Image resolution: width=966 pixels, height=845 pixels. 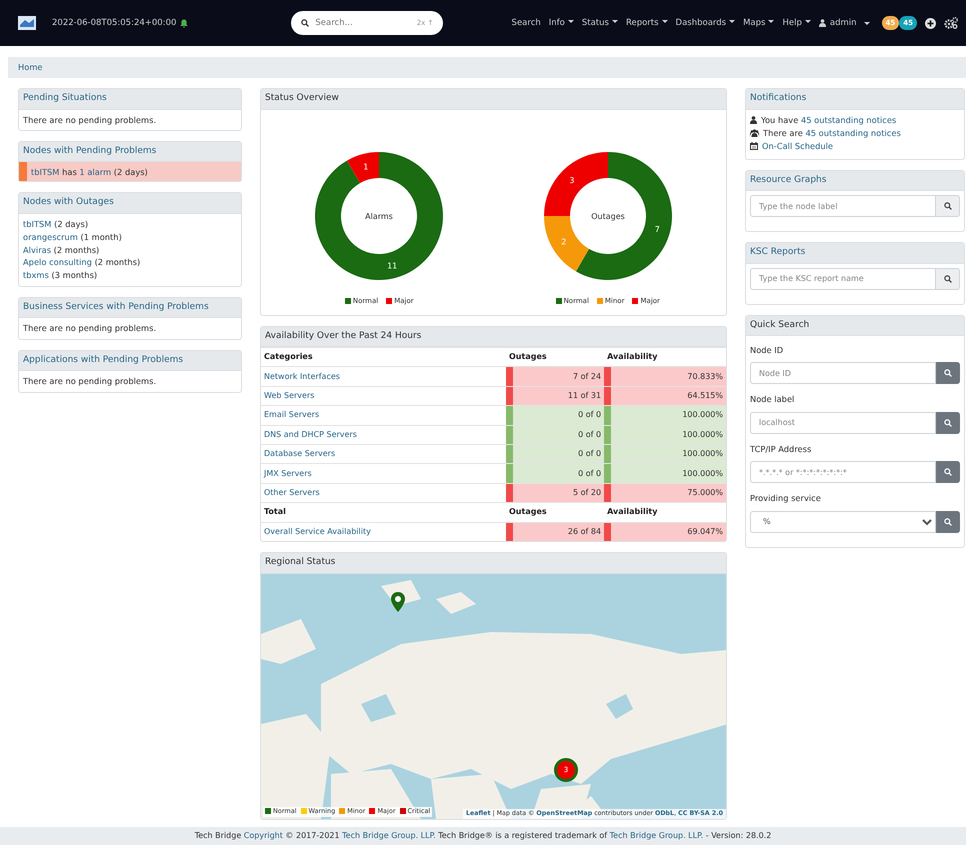 I want to click on node-link: orangescrum, so click(x=50, y=237).